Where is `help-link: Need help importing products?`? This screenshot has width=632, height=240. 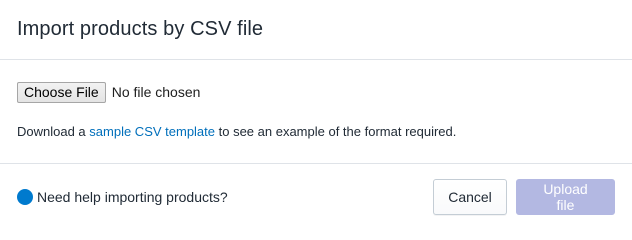
help-link: Need help importing products? is located at coordinates (122, 196).